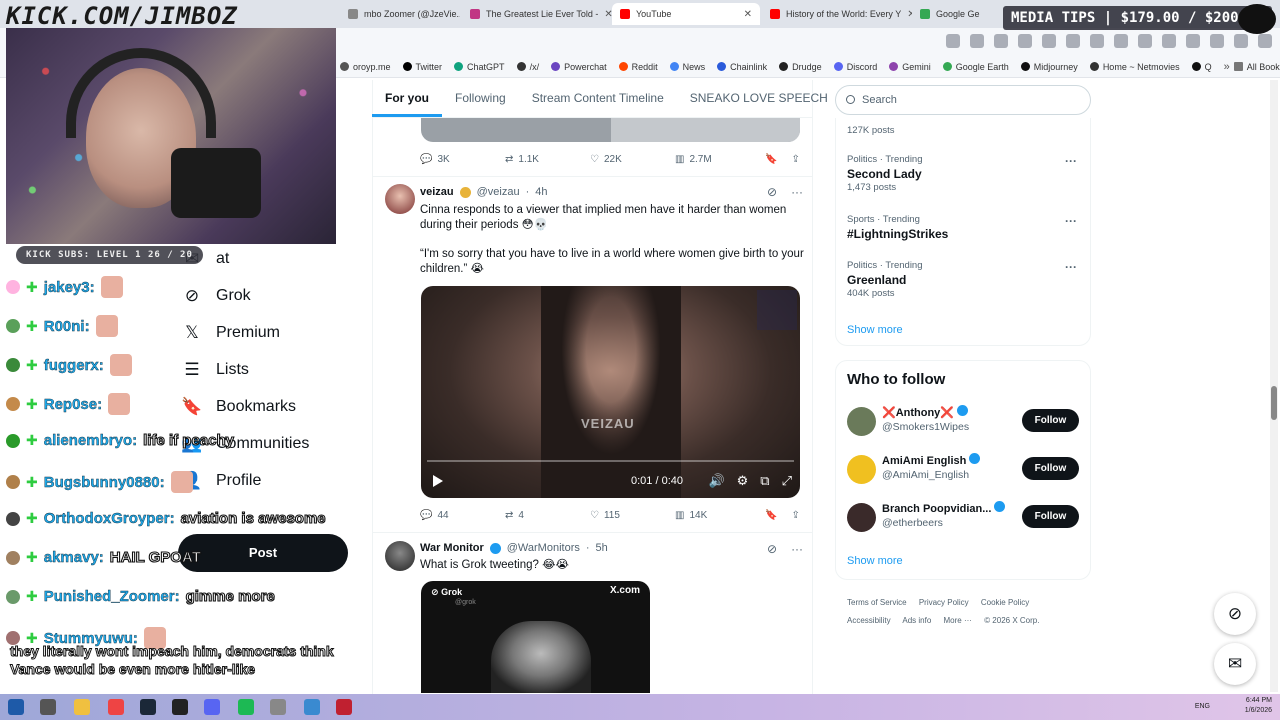 This screenshot has width=1280, height=720. Describe the element at coordinates (837, 14) in the screenshot. I see `browser-tab: History of the World: Every Y ✕` at that location.